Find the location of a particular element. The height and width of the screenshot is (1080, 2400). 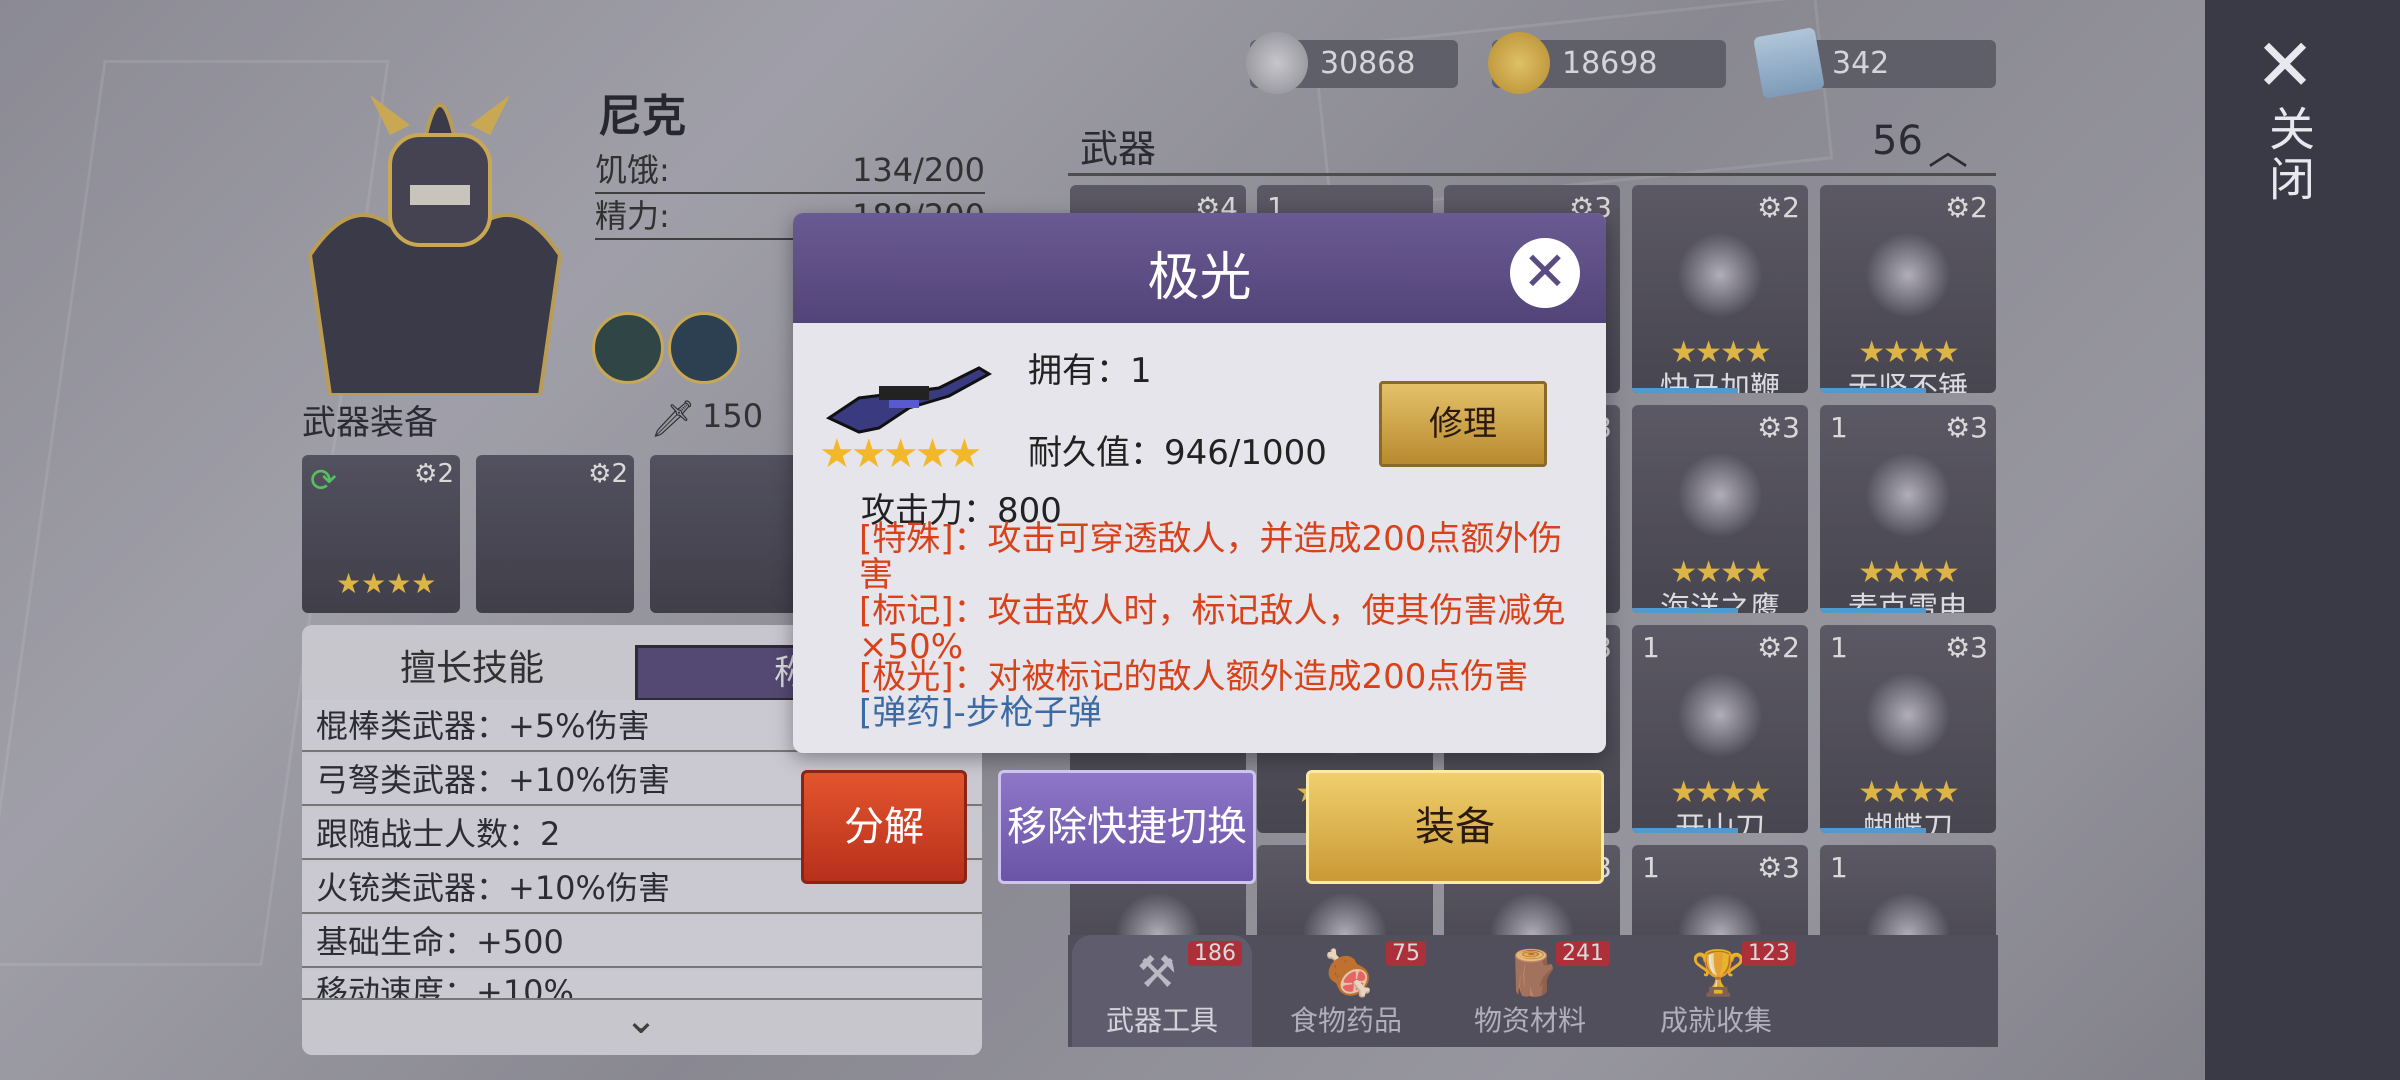

dialog-title: 极光 is located at coordinates (1199, 278).